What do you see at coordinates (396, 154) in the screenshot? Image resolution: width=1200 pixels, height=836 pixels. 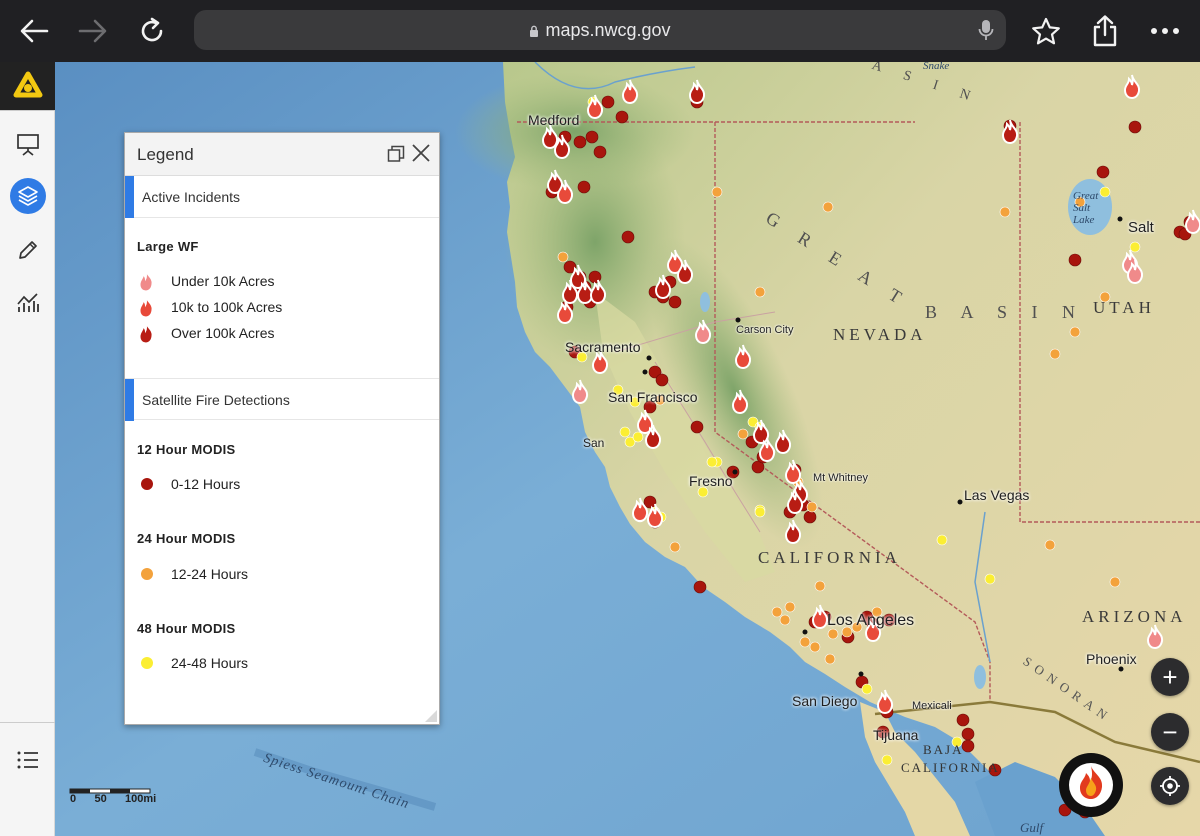 I see `restore-window-icon` at bounding box center [396, 154].